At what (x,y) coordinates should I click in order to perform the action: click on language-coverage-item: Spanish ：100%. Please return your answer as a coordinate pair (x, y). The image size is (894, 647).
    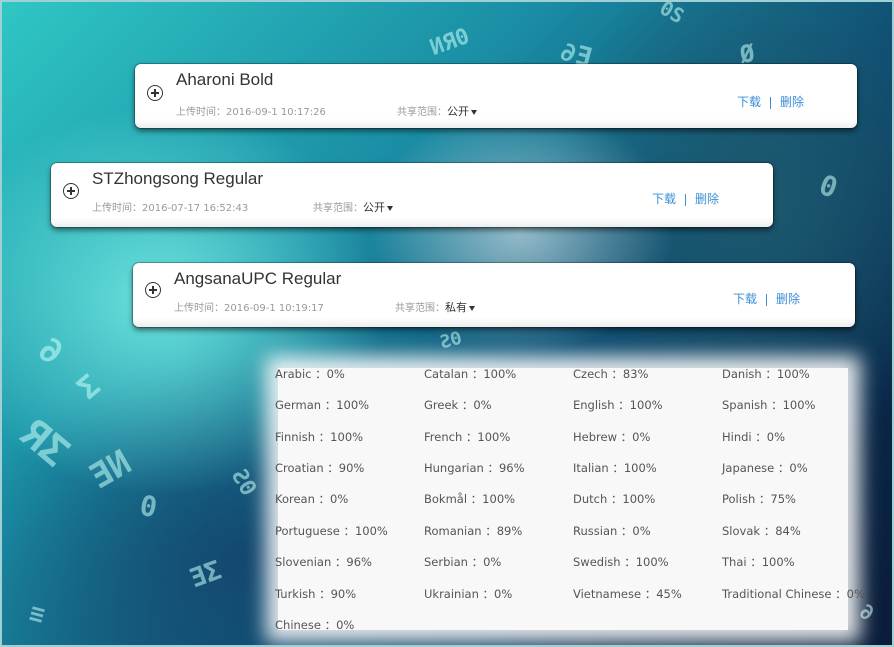
    Looking at the image, I should click on (769, 405).